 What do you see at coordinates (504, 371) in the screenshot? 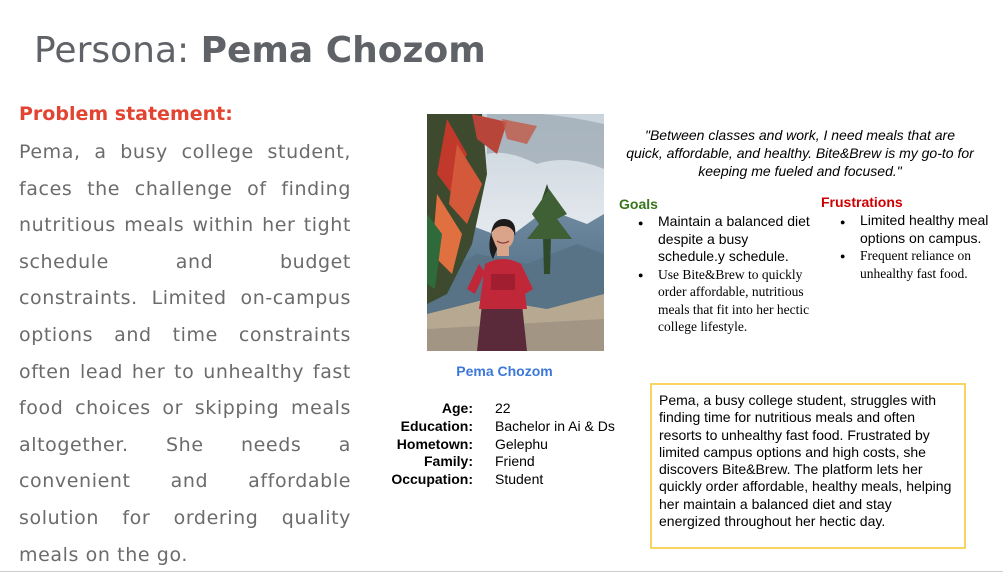
I see `persona-name-caption: Pema Chozom` at bounding box center [504, 371].